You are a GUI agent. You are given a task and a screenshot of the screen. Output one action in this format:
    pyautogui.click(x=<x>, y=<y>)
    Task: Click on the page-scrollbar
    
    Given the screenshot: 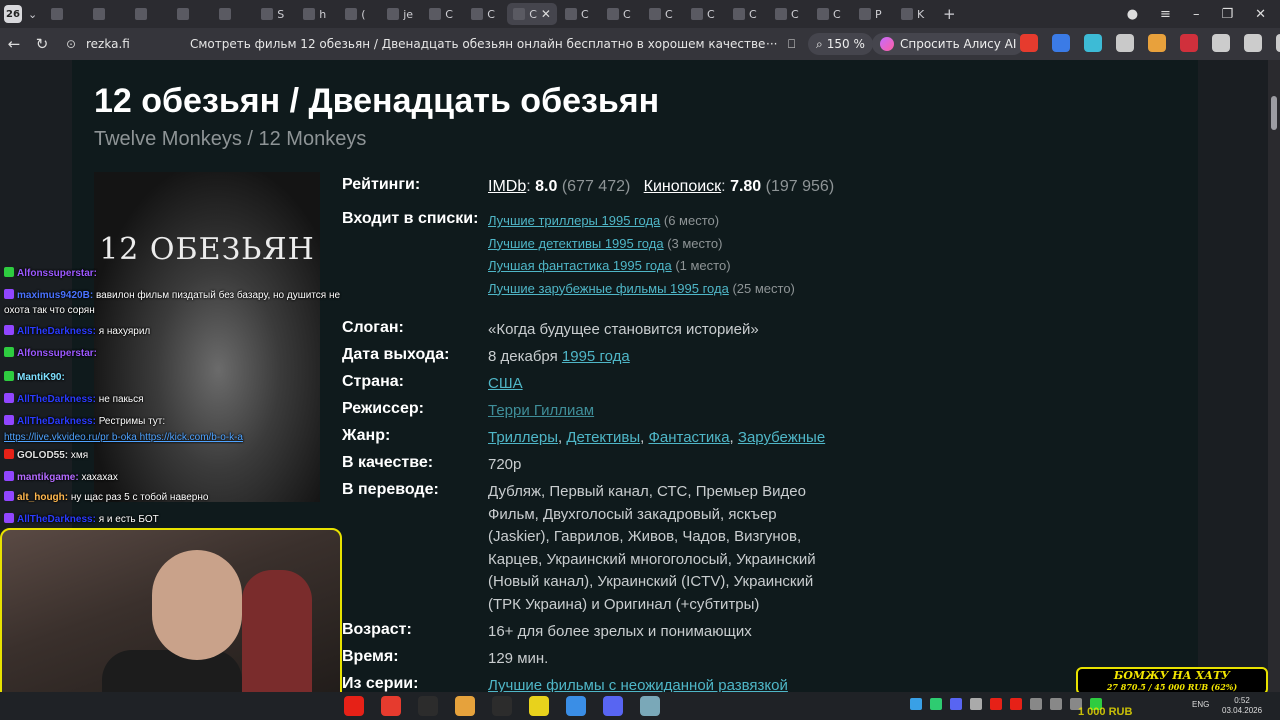 What is the action you would take?
    pyautogui.click(x=1274, y=376)
    